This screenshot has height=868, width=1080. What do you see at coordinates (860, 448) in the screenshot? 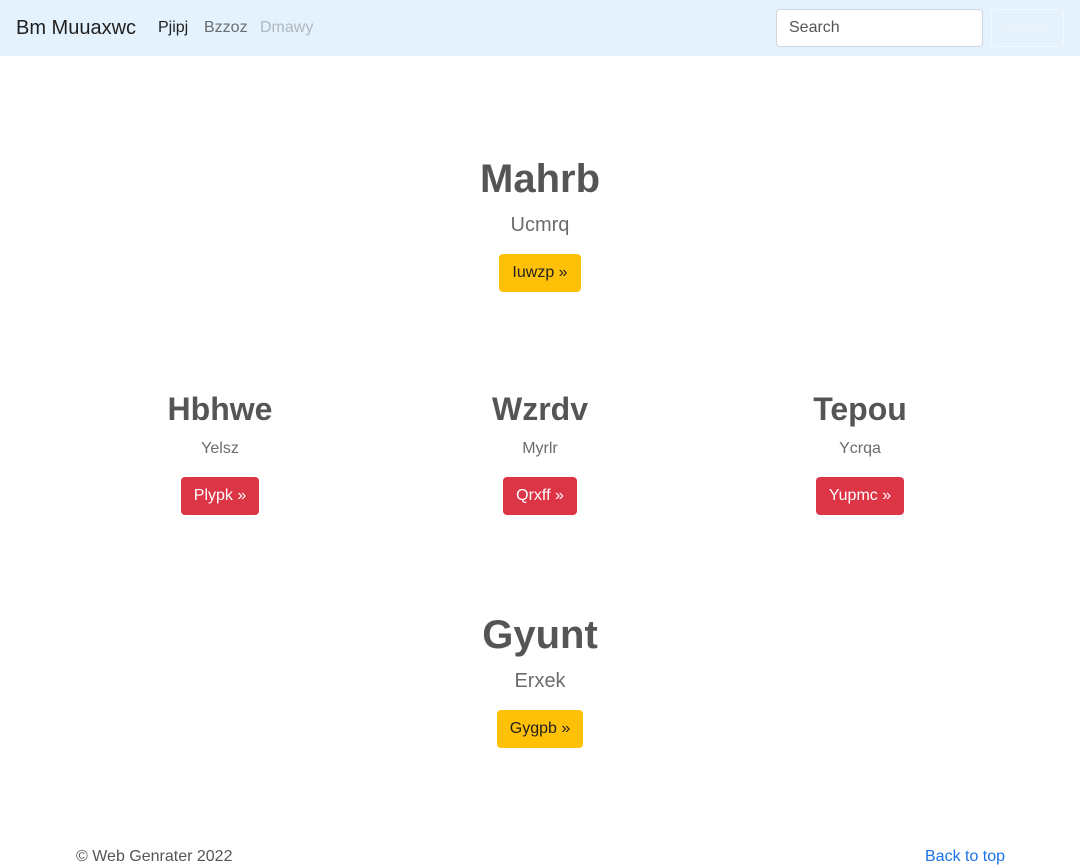
I see `column-subtitle: Ycrqa` at bounding box center [860, 448].